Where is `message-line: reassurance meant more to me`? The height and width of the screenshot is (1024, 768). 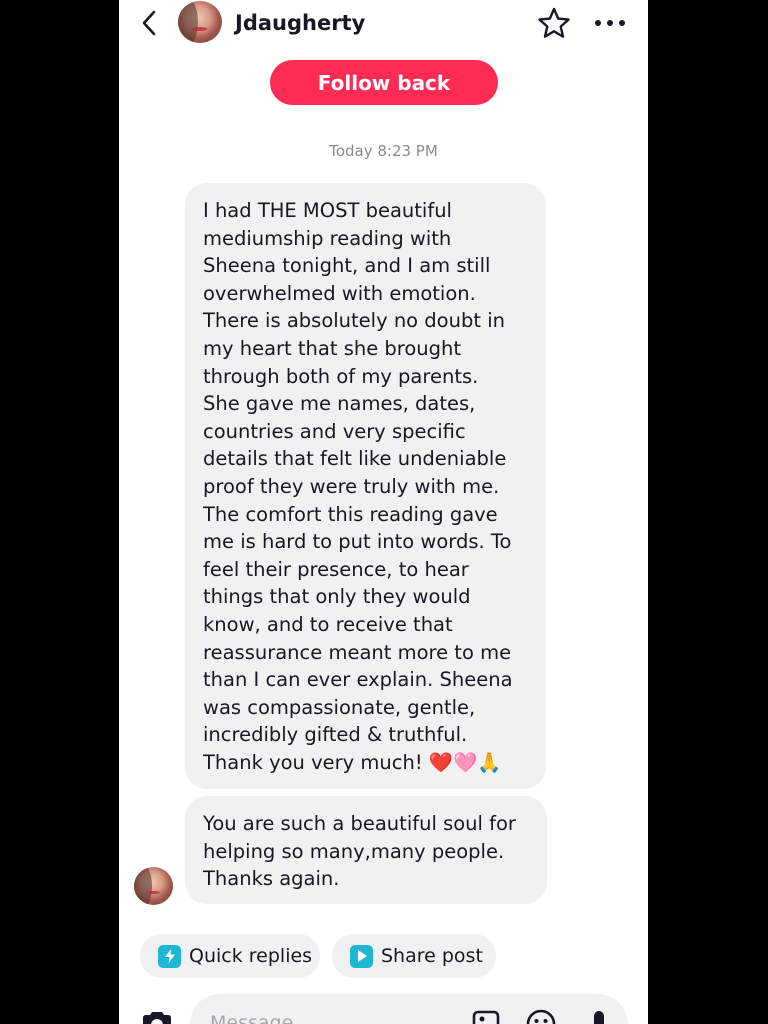 message-line: reassurance meant more to me is located at coordinates (357, 652).